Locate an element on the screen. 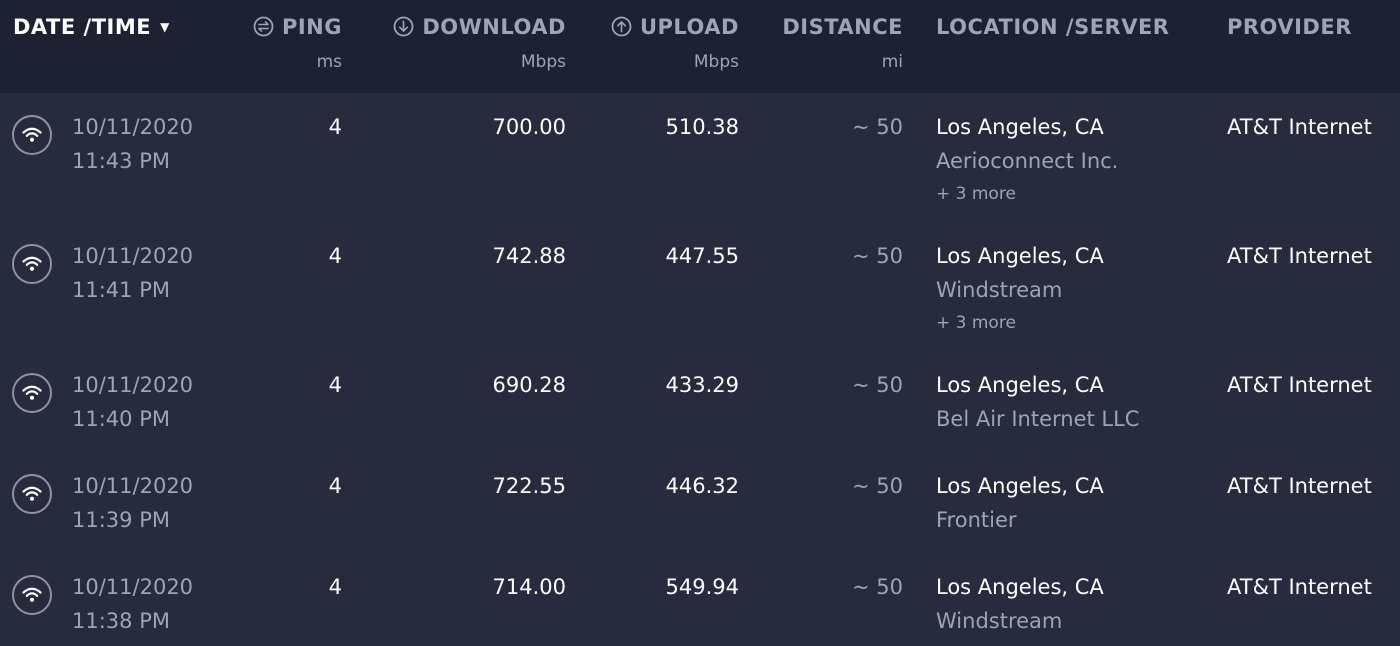 This screenshot has width=1400, height=646. column-header-distance: DISTANCE is located at coordinates (842, 27).